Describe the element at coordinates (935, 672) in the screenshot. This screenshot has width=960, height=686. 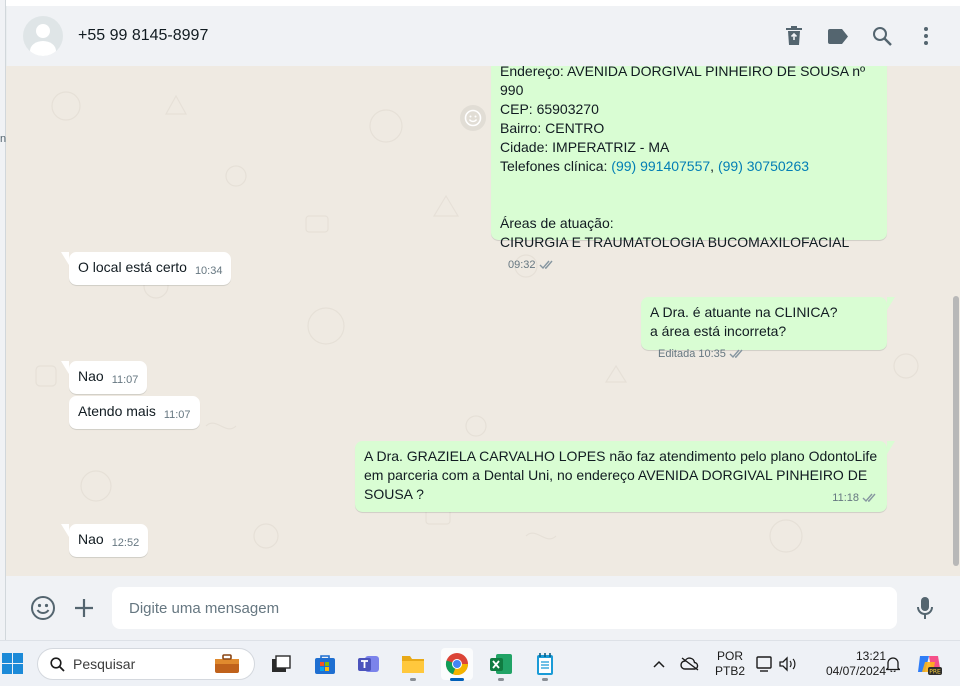
I see `svg-text: PRE` at that location.